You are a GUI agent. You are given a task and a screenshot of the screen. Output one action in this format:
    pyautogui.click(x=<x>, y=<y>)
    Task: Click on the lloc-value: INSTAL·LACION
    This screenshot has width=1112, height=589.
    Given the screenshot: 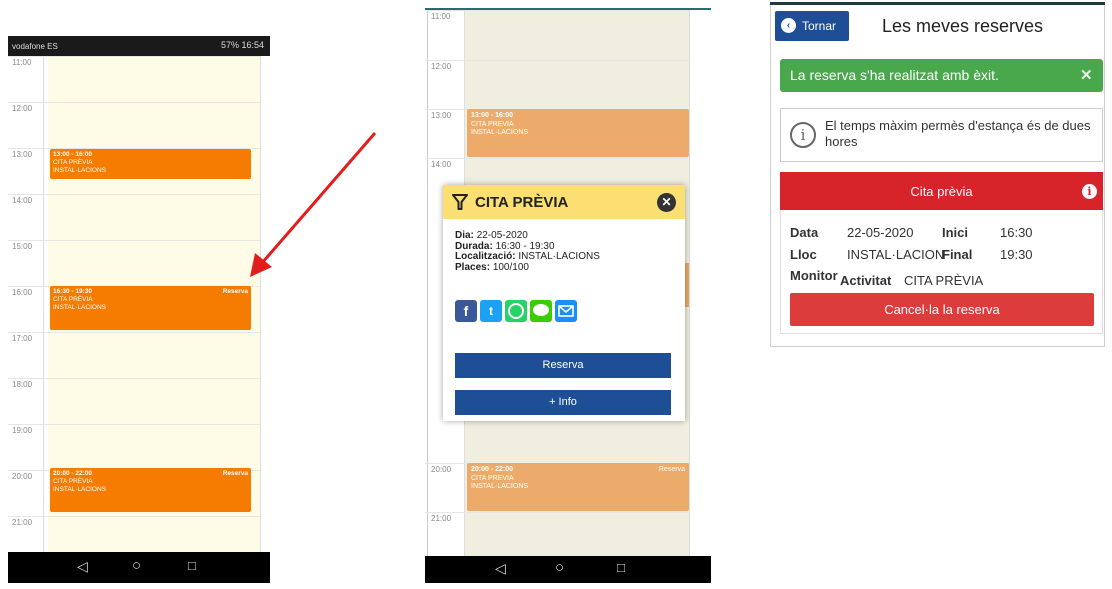 What is the action you would take?
    pyautogui.click(x=896, y=254)
    